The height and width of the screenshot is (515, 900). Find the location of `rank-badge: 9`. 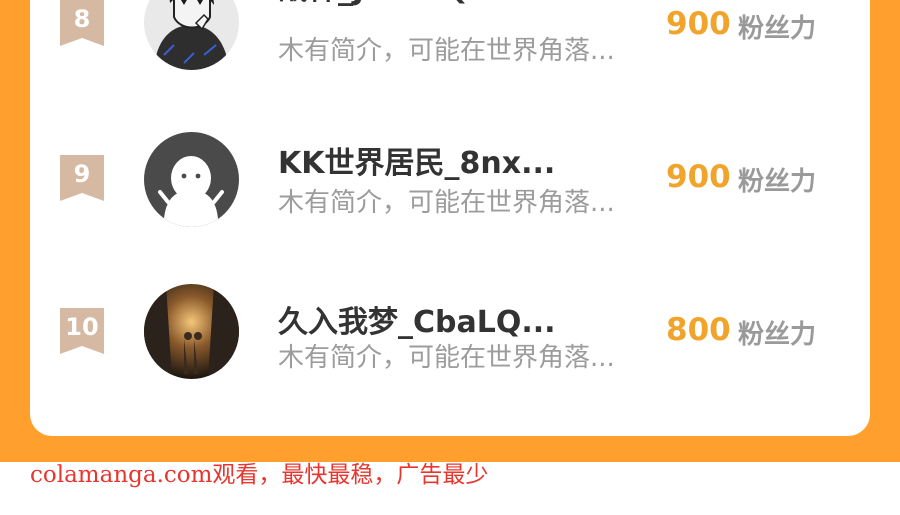

rank-badge: 9 is located at coordinates (82, 178).